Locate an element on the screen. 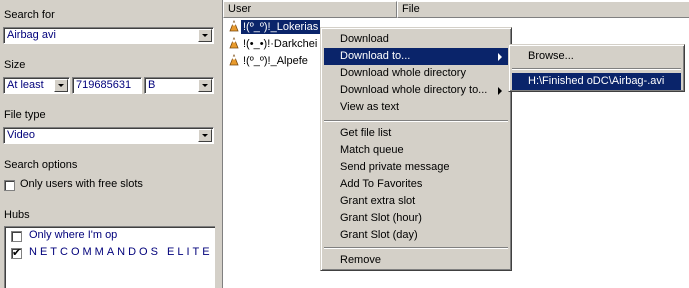 The height and width of the screenshot is (288, 689). hubs-list: Only where I'm op NETCOMMANDOS ELITE is located at coordinates (109, 257).